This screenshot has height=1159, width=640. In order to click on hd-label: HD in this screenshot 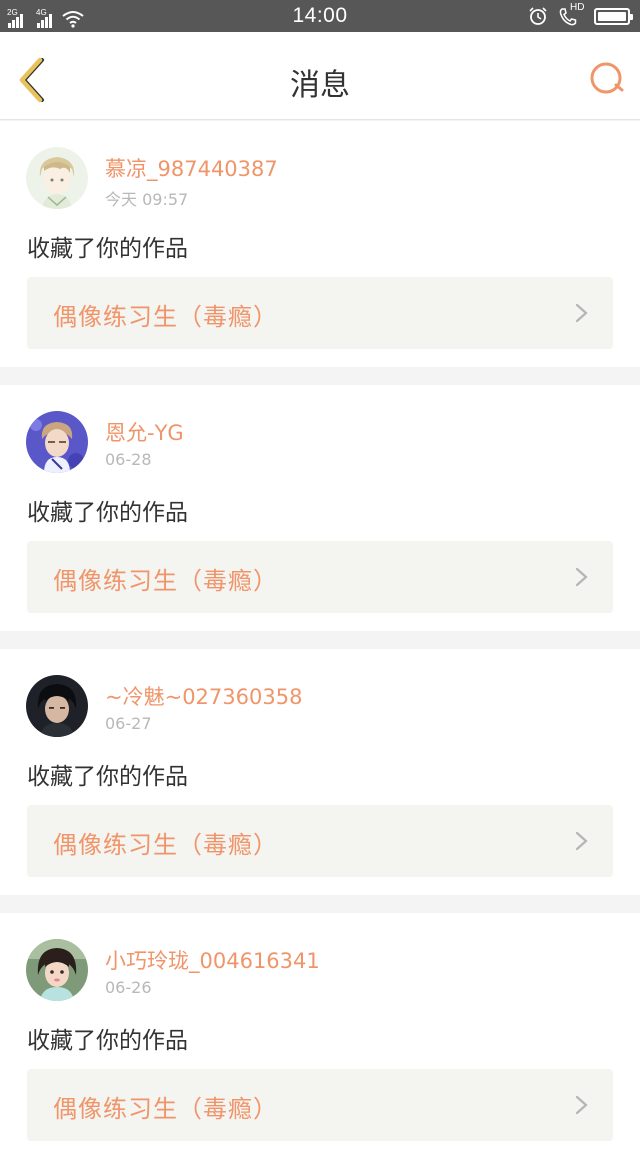, I will do `click(577, 7)`.